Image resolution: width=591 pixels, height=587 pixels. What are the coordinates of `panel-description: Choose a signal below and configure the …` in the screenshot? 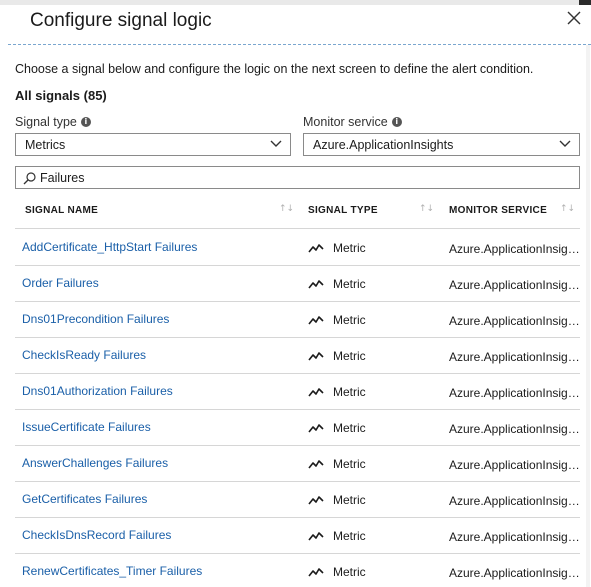 It's located at (274, 69).